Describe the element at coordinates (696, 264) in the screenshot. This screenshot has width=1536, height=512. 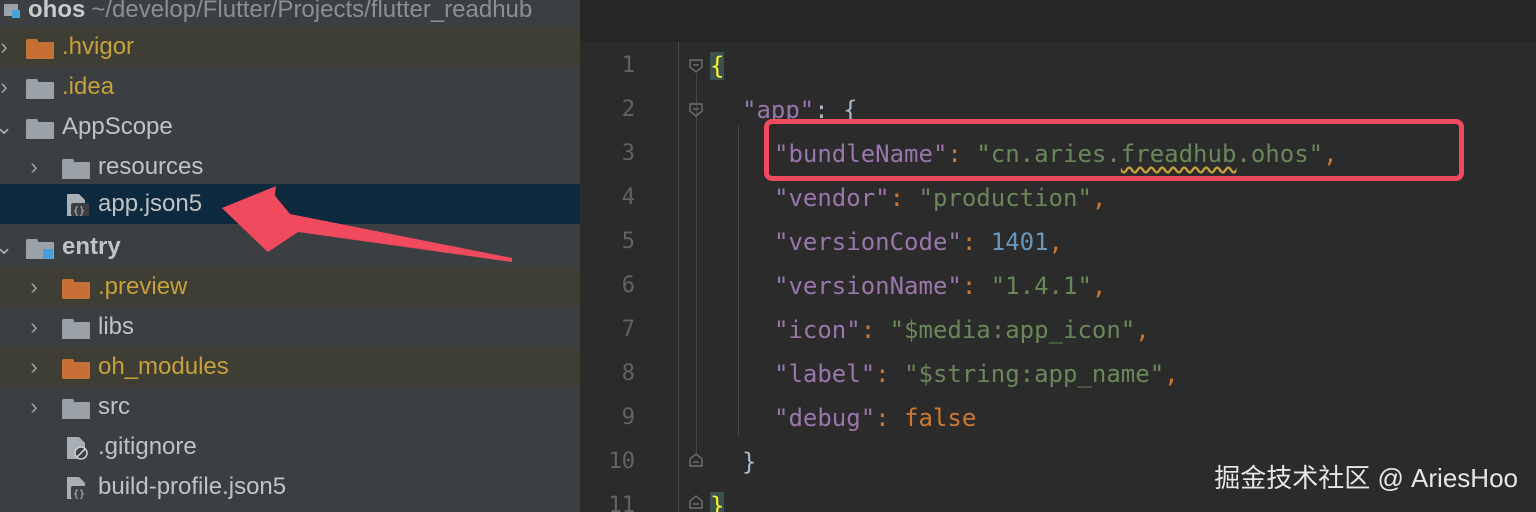
I see `fold-guide` at that location.